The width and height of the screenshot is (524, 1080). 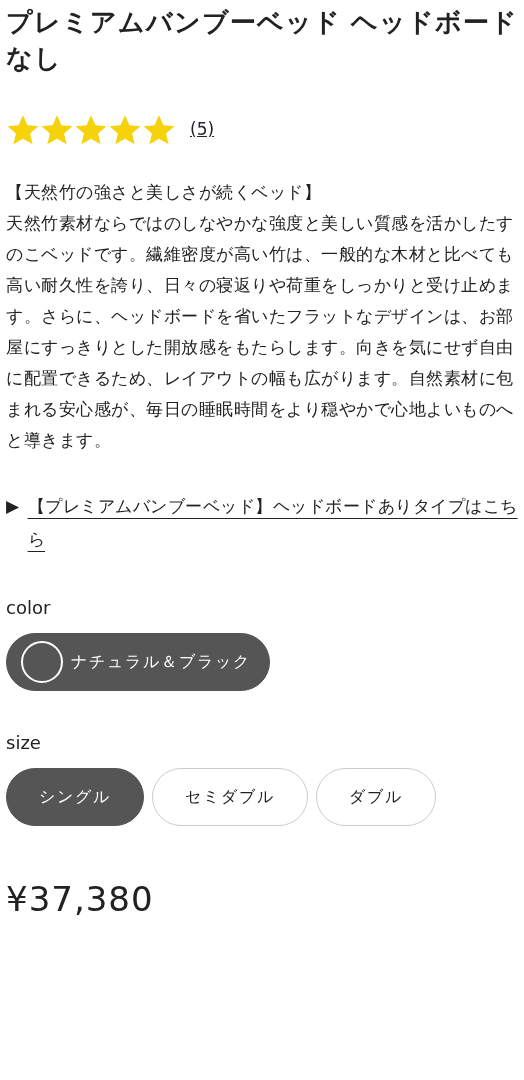 What do you see at coordinates (75, 796) in the screenshot?
I see `size-option: シングル` at bounding box center [75, 796].